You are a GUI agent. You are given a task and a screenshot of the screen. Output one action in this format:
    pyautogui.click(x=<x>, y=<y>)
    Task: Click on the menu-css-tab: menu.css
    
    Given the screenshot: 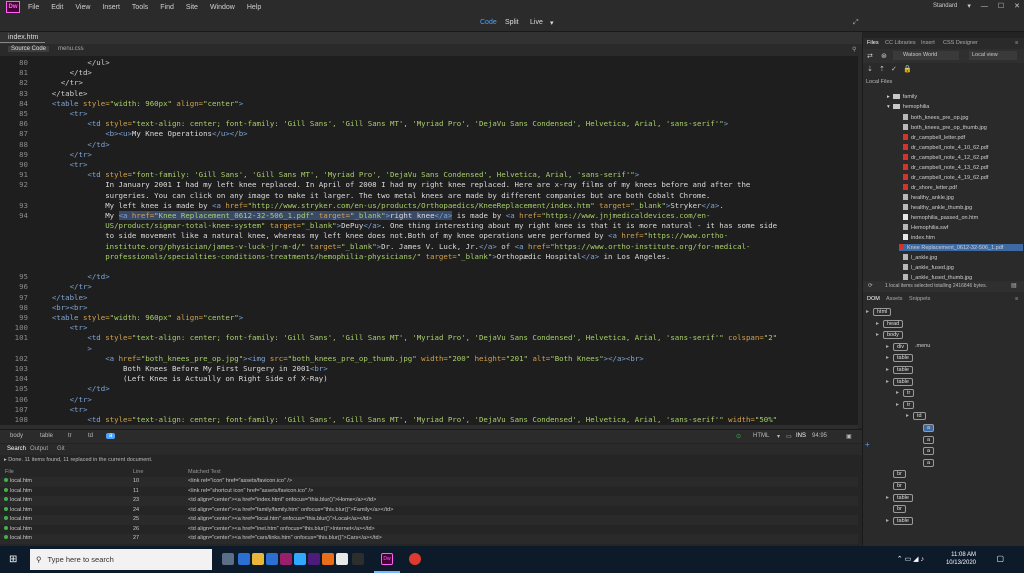 What is the action you would take?
    pyautogui.click(x=71, y=49)
    